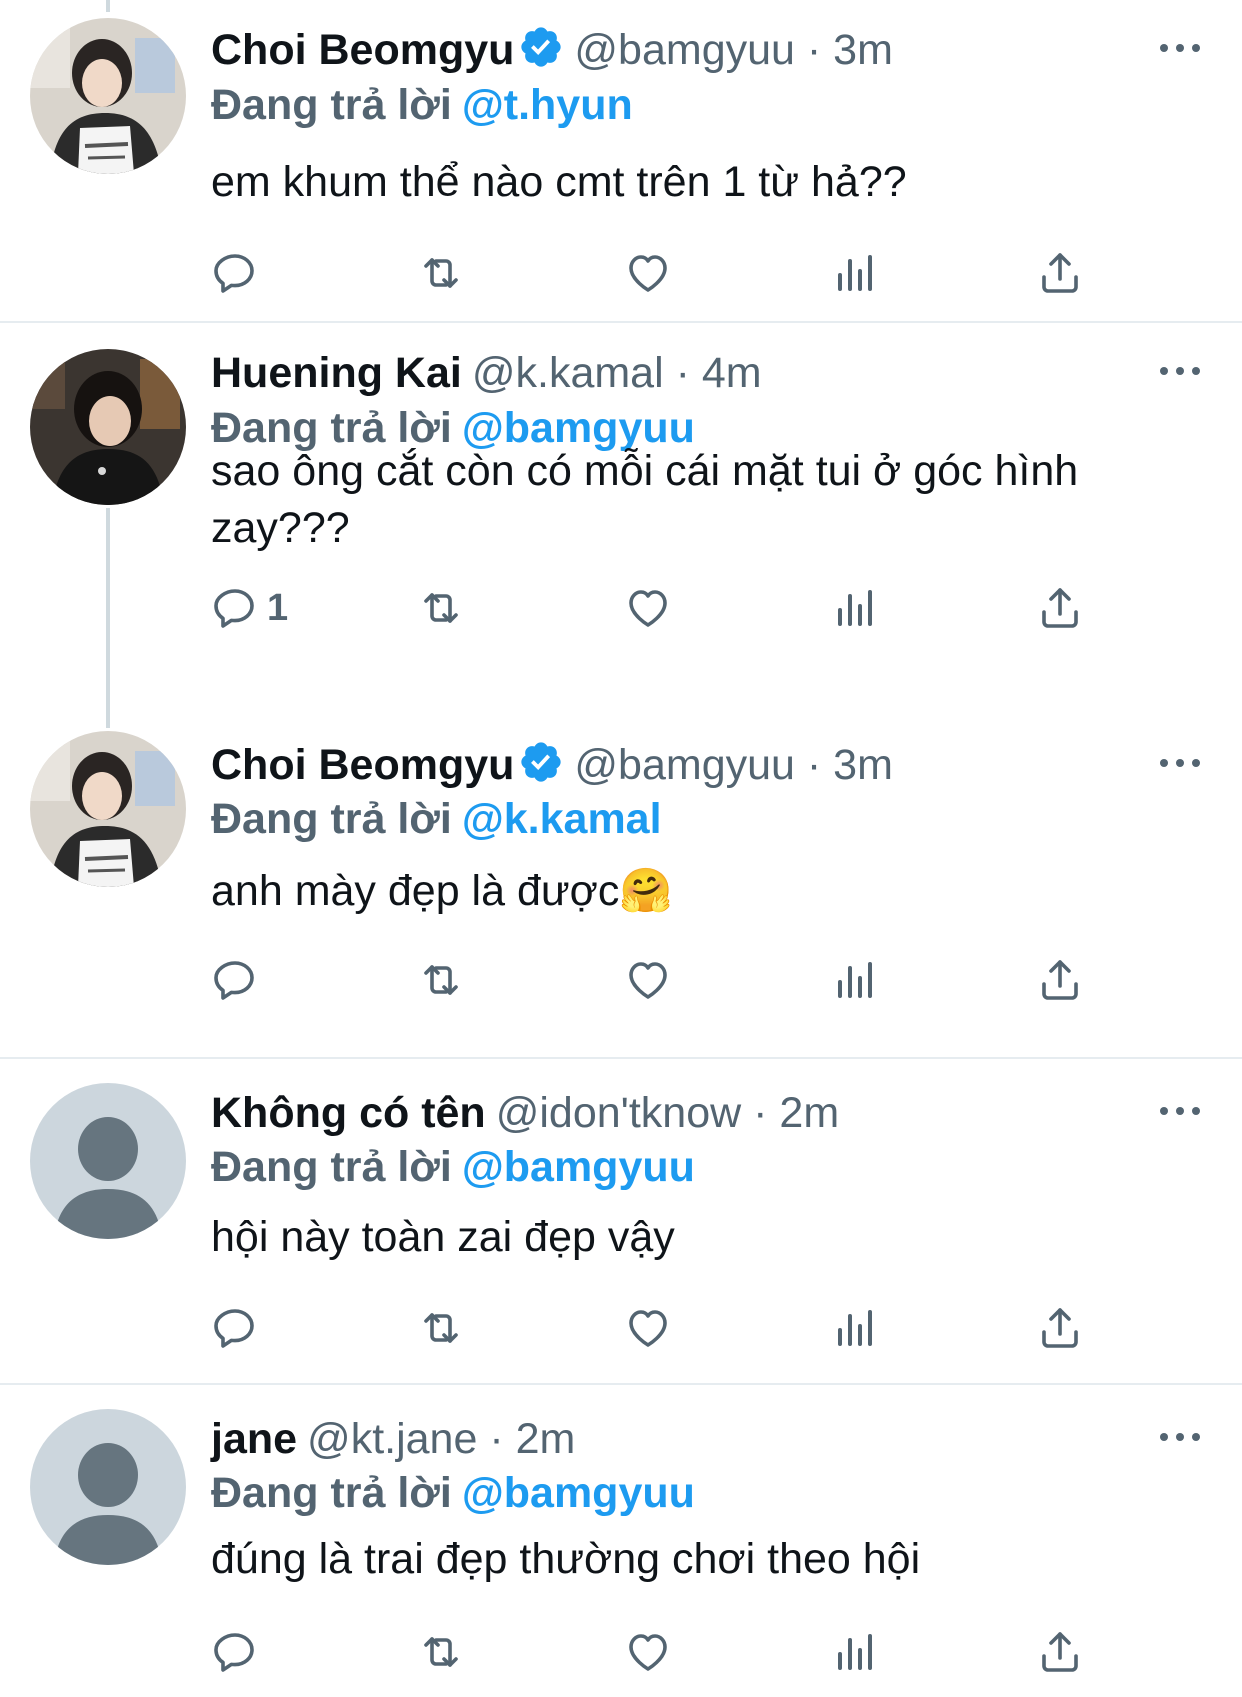  What do you see at coordinates (719, 373) in the screenshot?
I see `timestamp: · 4m` at bounding box center [719, 373].